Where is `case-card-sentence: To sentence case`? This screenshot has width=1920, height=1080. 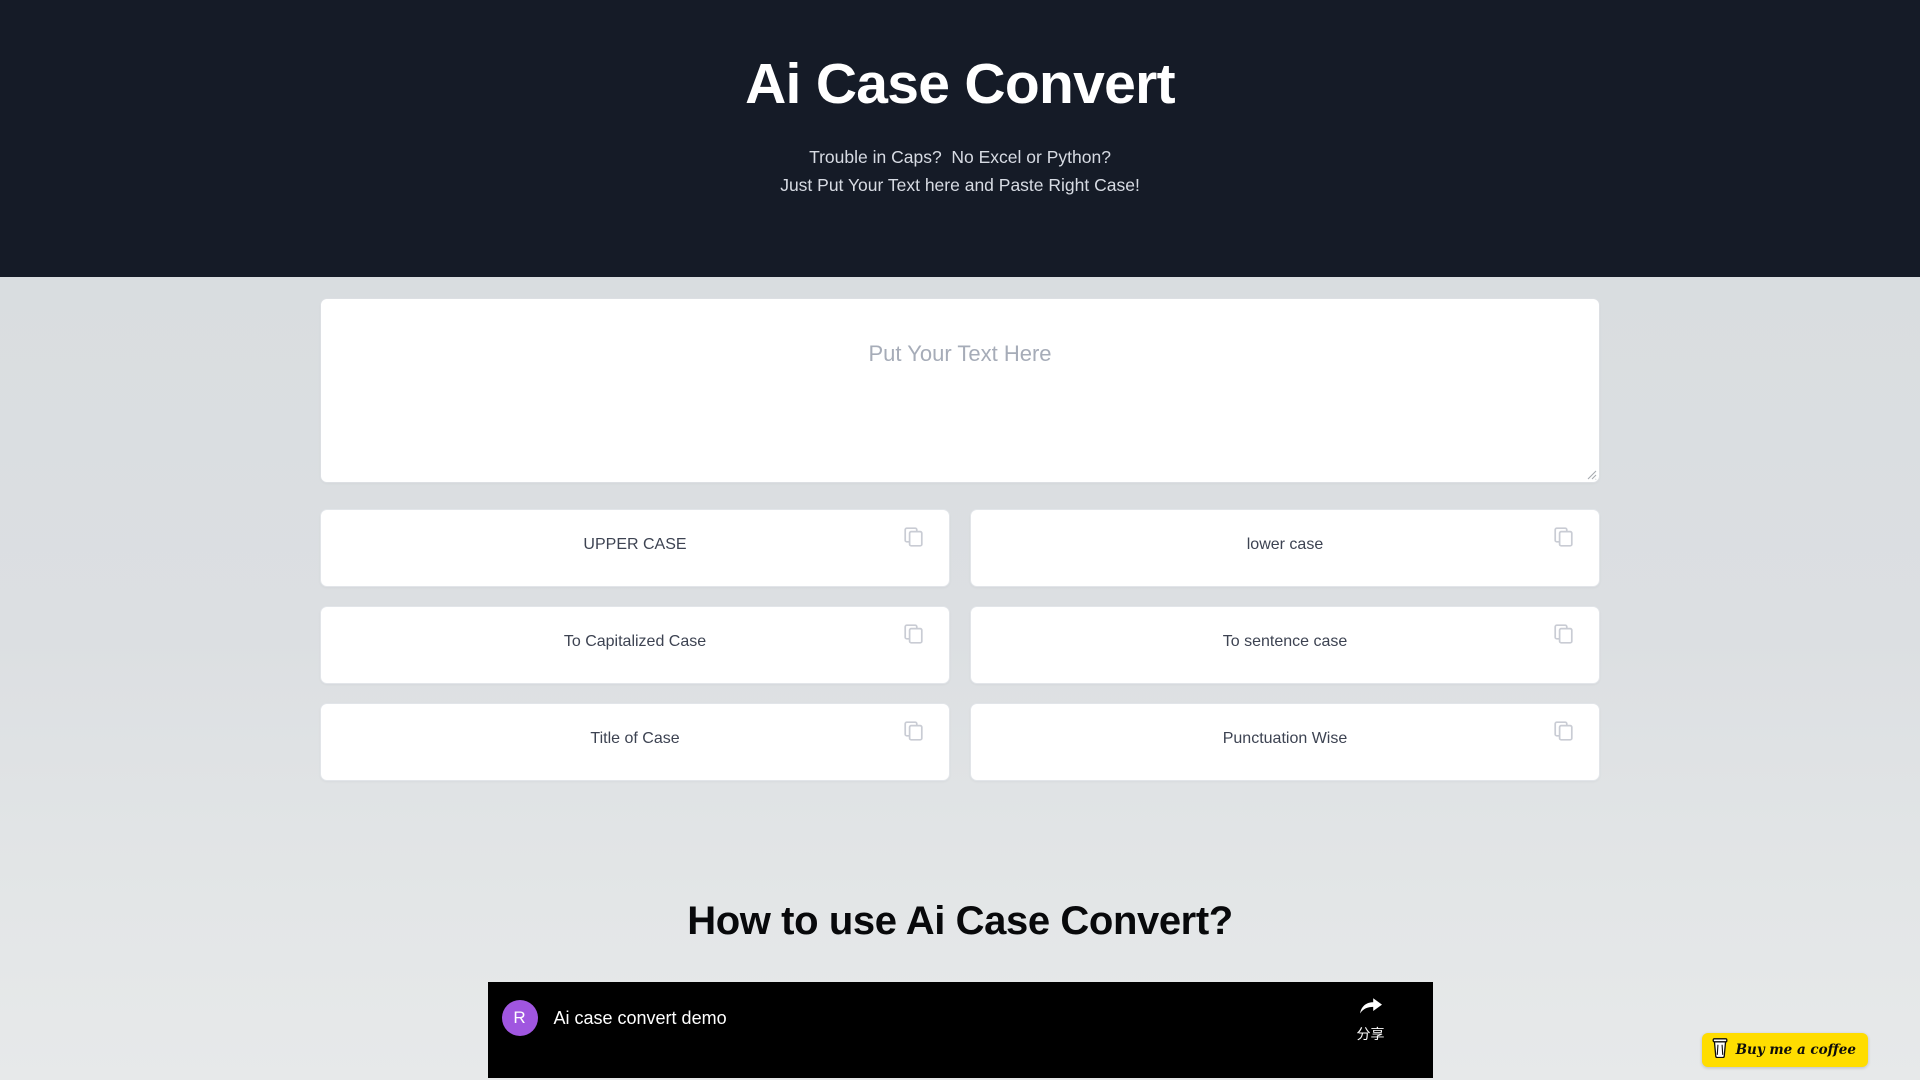 case-card-sentence: To sentence case is located at coordinates (1285, 645).